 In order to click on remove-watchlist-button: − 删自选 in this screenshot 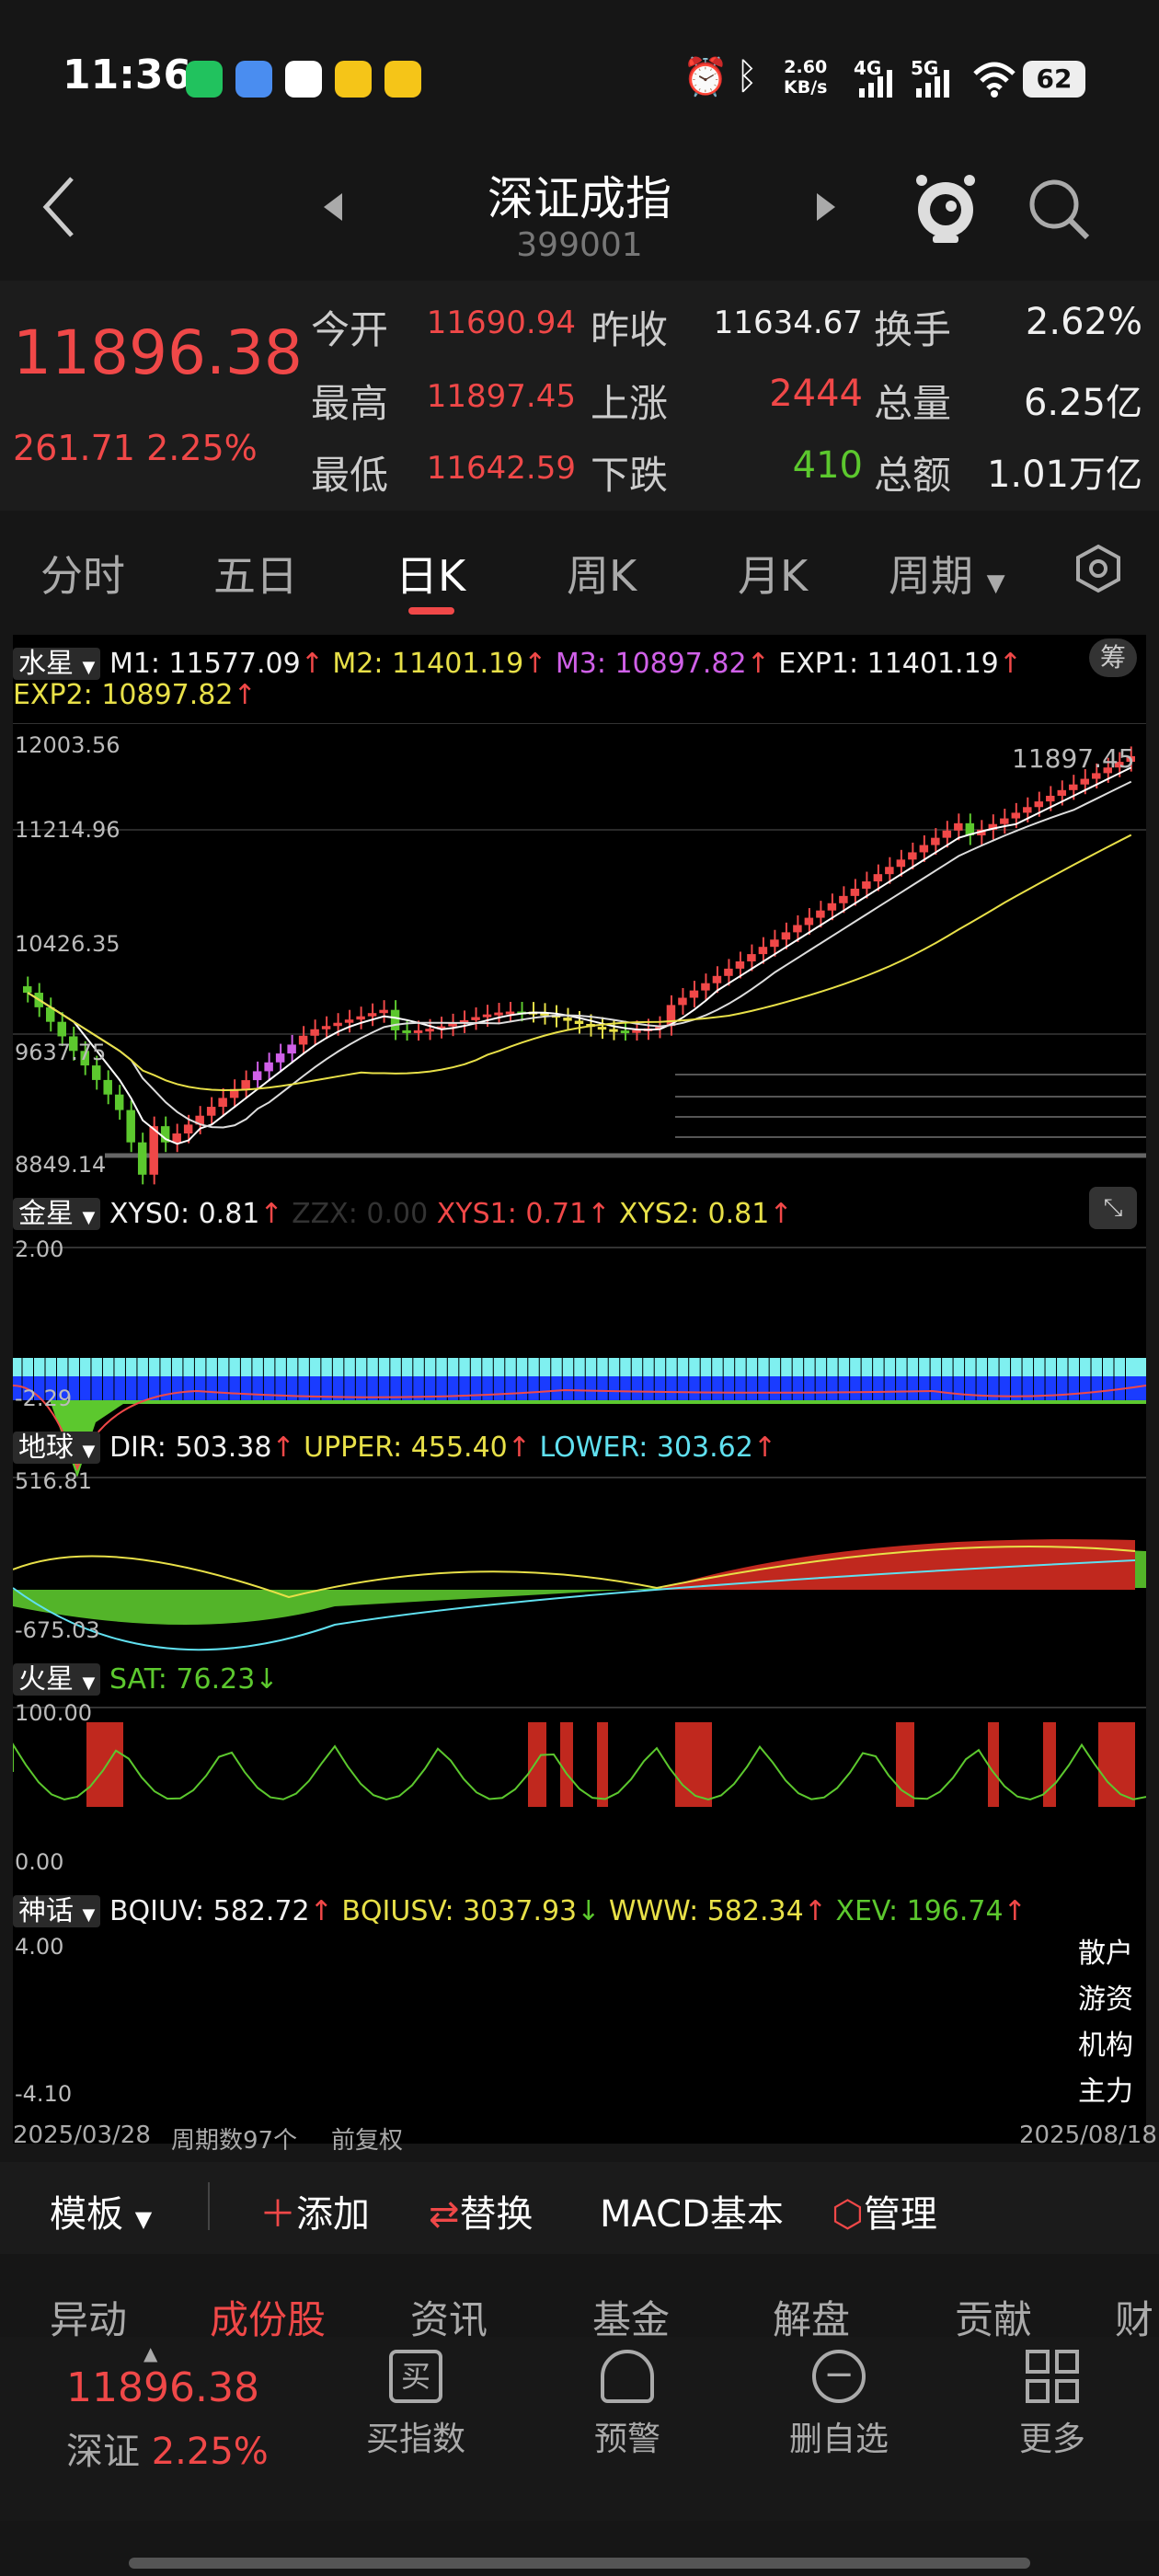, I will do `click(839, 2405)`.